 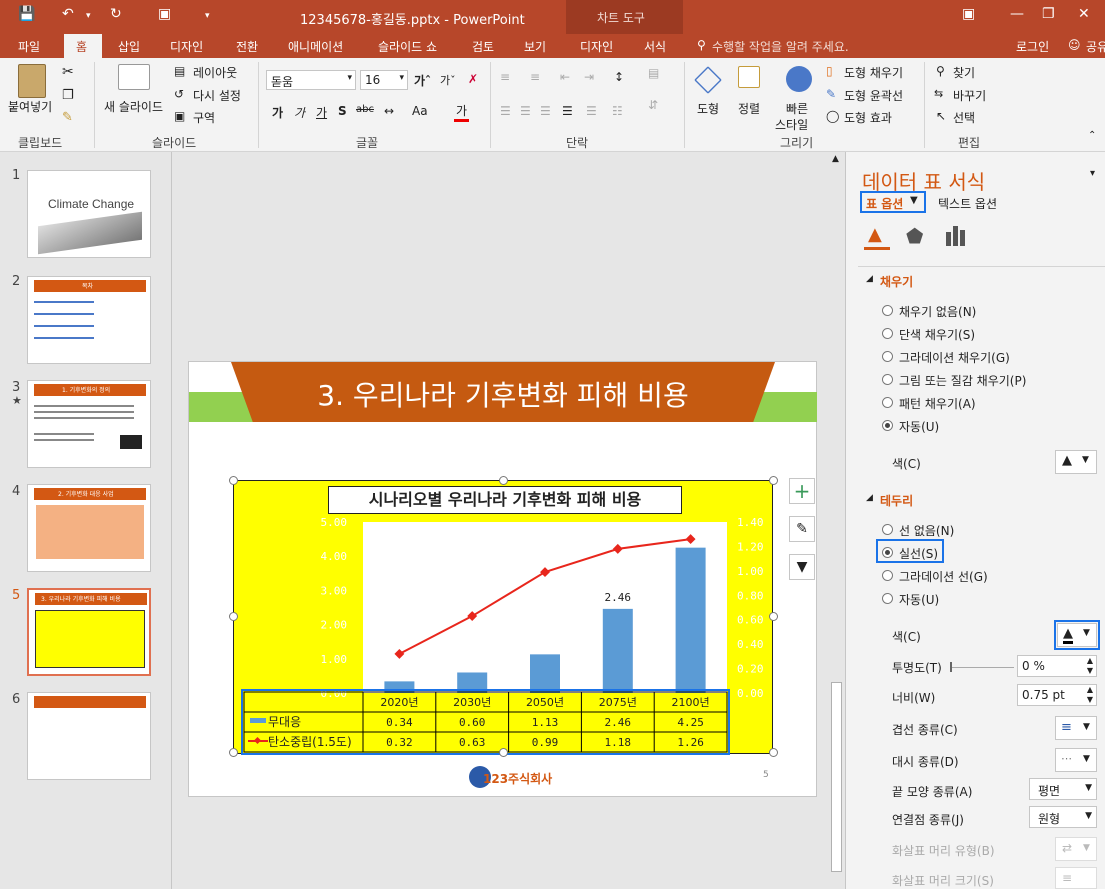 I want to click on tab-animations: 애니메이션, so click(x=315, y=46).